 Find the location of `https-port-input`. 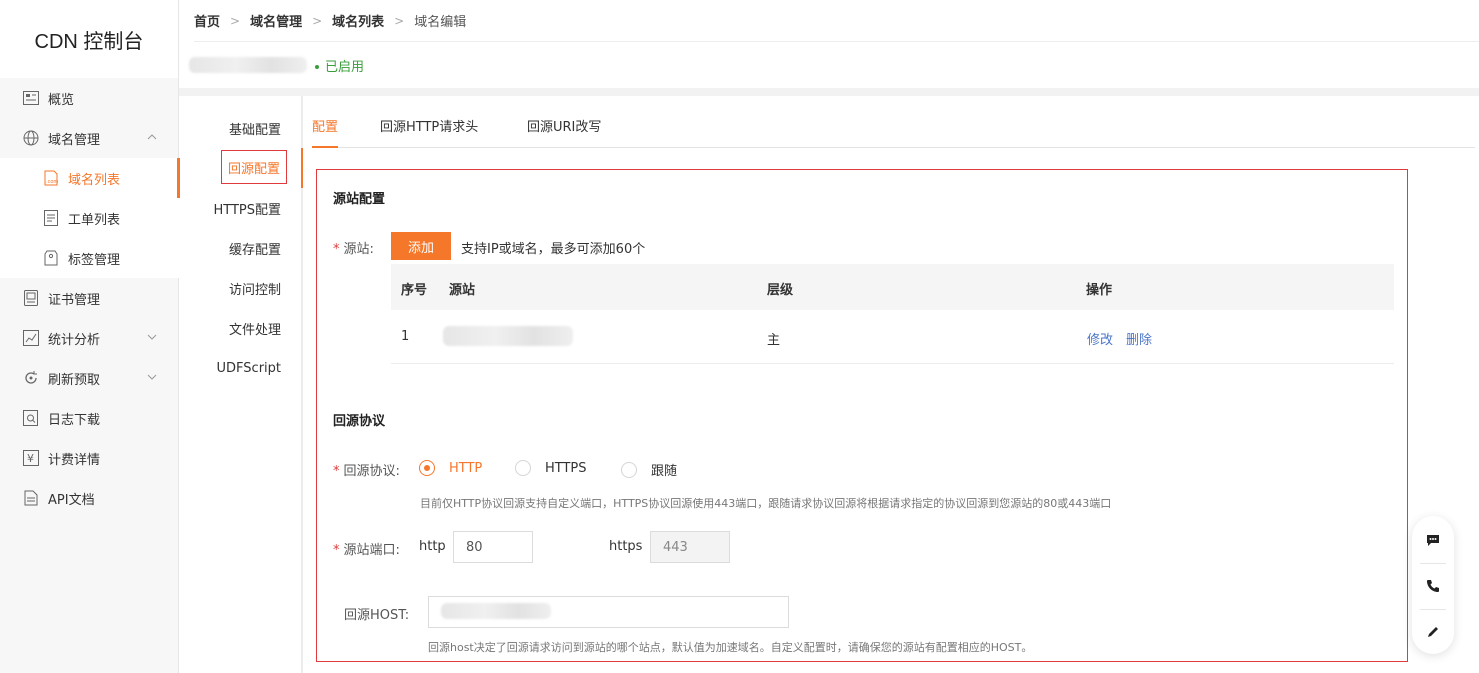

https-port-input is located at coordinates (690, 547).